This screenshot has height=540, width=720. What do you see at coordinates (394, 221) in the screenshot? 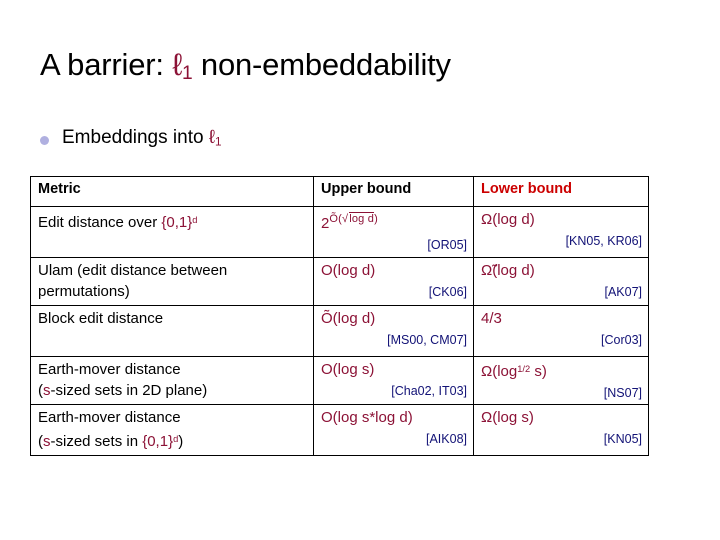
I see `upper-bound-value: 2Õ(√log d)` at bounding box center [394, 221].